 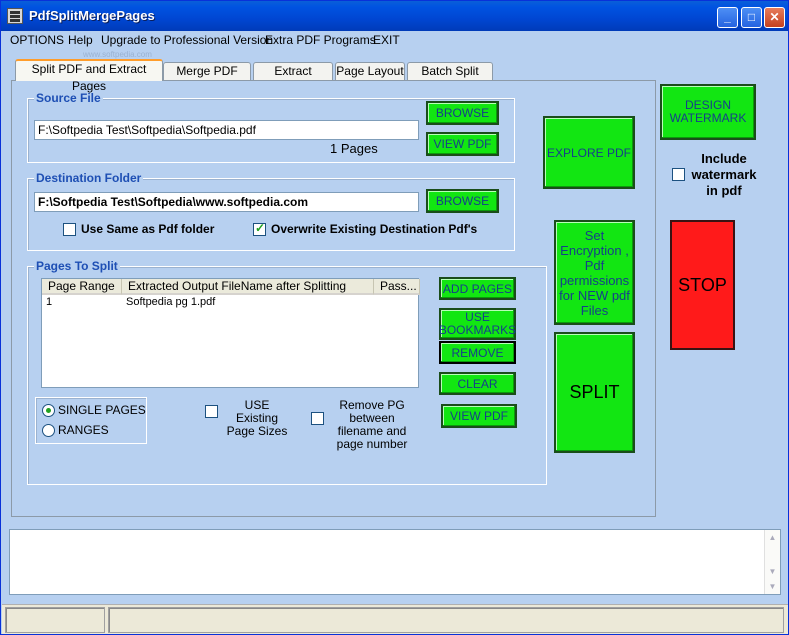 What do you see at coordinates (82, 287) in the screenshot?
I see `column-page-range: Page Range` at bounding box center [82, 287].